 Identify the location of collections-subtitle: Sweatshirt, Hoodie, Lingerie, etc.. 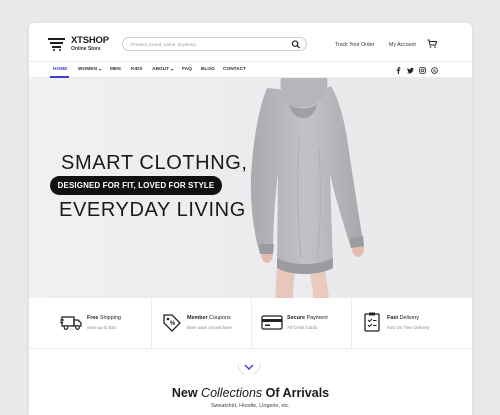
(250, 406).